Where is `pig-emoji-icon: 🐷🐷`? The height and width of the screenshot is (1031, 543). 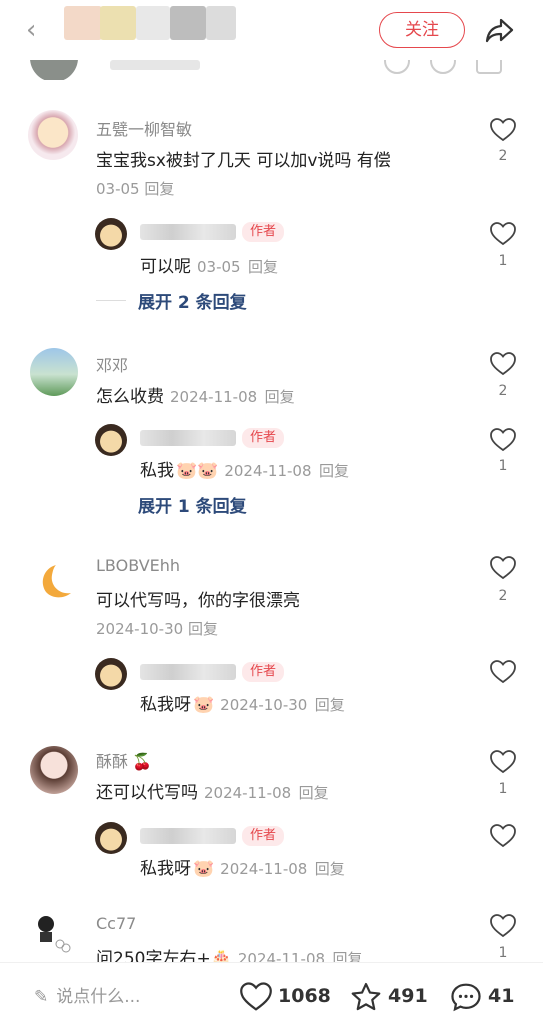 pig-emoji-icon: 🐷🐷 is located at coordinates (197, 471).